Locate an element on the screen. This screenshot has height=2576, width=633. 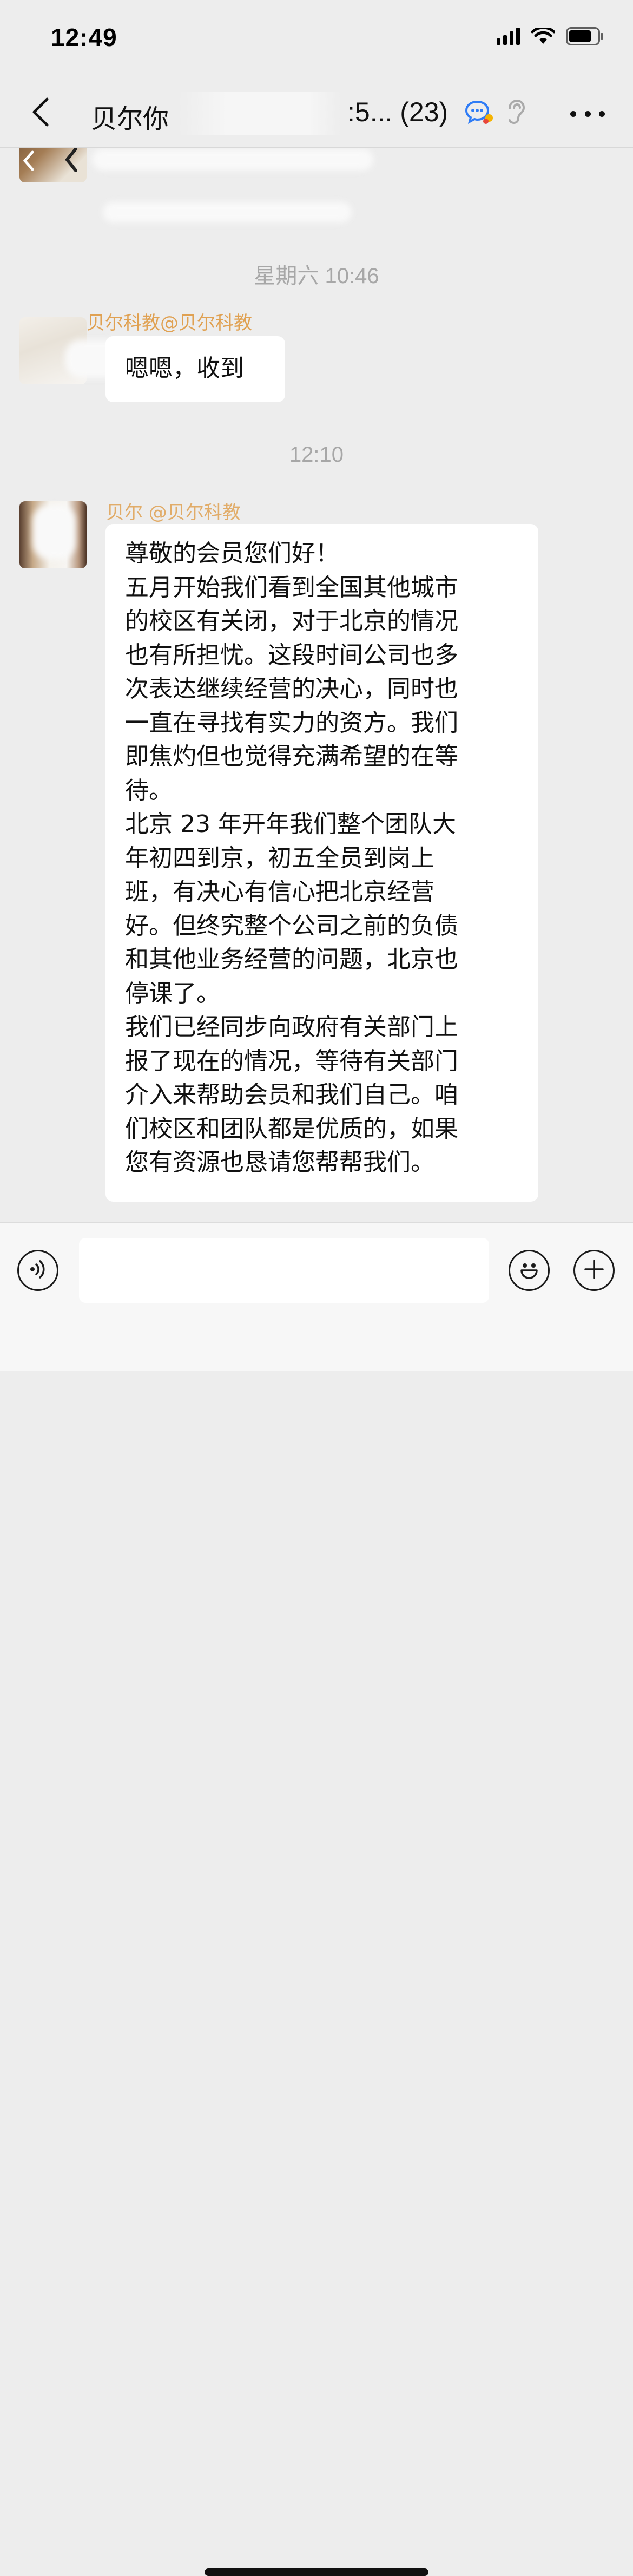
message-bubble: 嗯嗯，收到 is located at coordinates (195, 369).